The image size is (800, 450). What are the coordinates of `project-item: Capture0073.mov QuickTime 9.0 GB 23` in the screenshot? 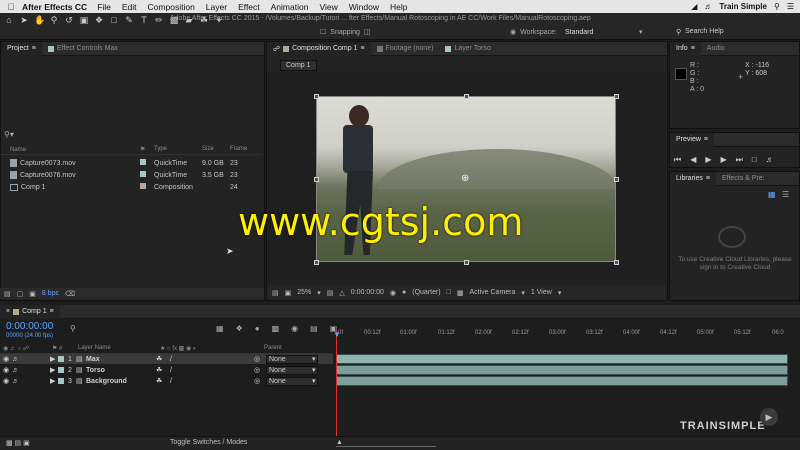 It's located at (131, 163).